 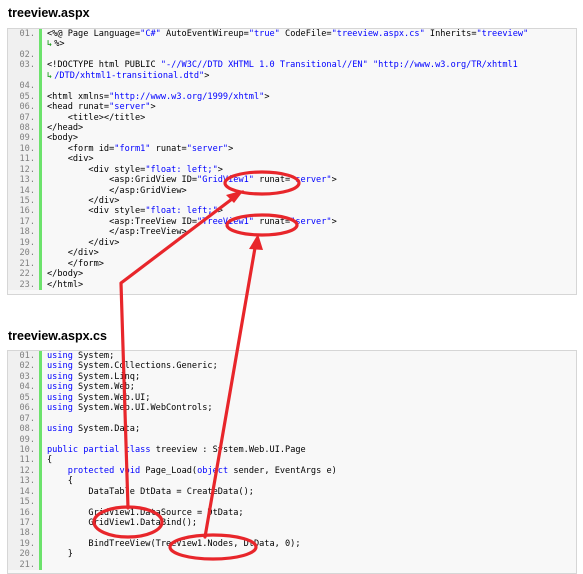 What do you see at coordinates (83, 201) in the screenshot?
I see `code-token: </div>` at bounding box center [83, 201].